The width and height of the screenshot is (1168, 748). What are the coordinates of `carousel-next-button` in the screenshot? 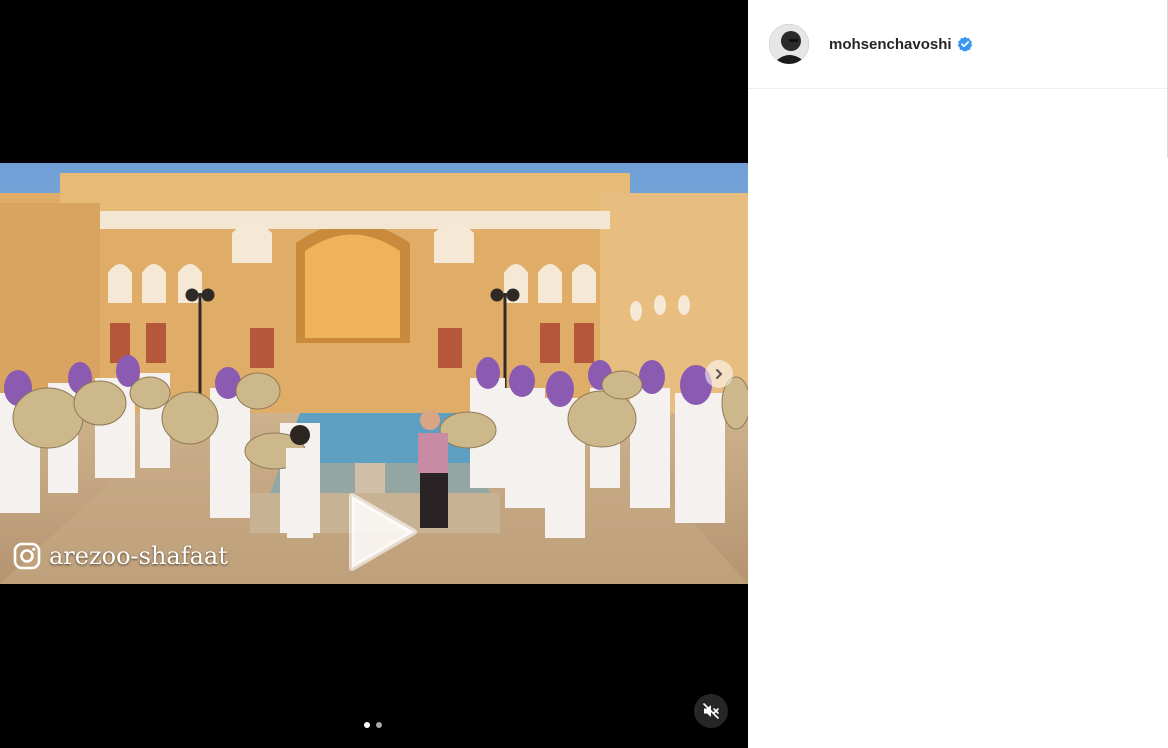 It's located at (719, 374).